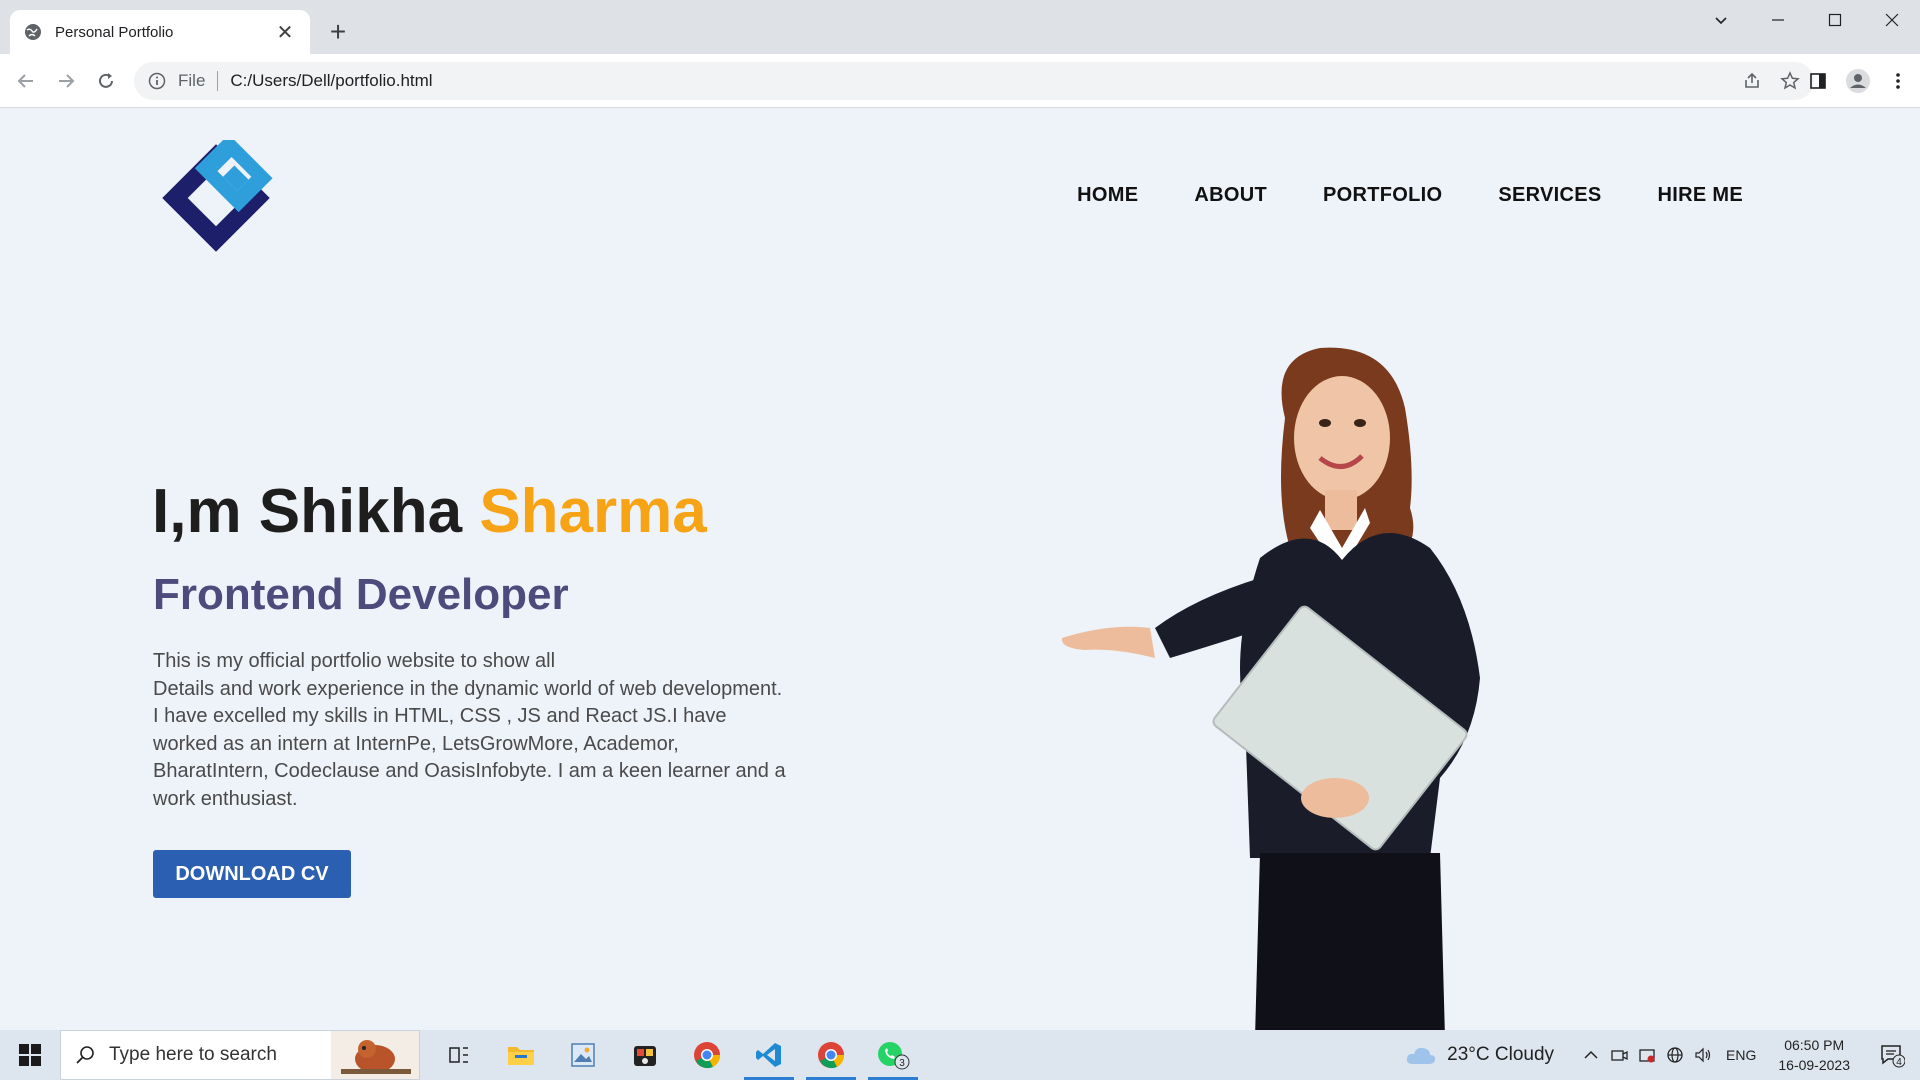 The height and width of the screenshot is (1080, 1920). Describe the element at coordinates (1814, 1045) in the screenshot. I see `clock-time: 06:50 PM` at that location.